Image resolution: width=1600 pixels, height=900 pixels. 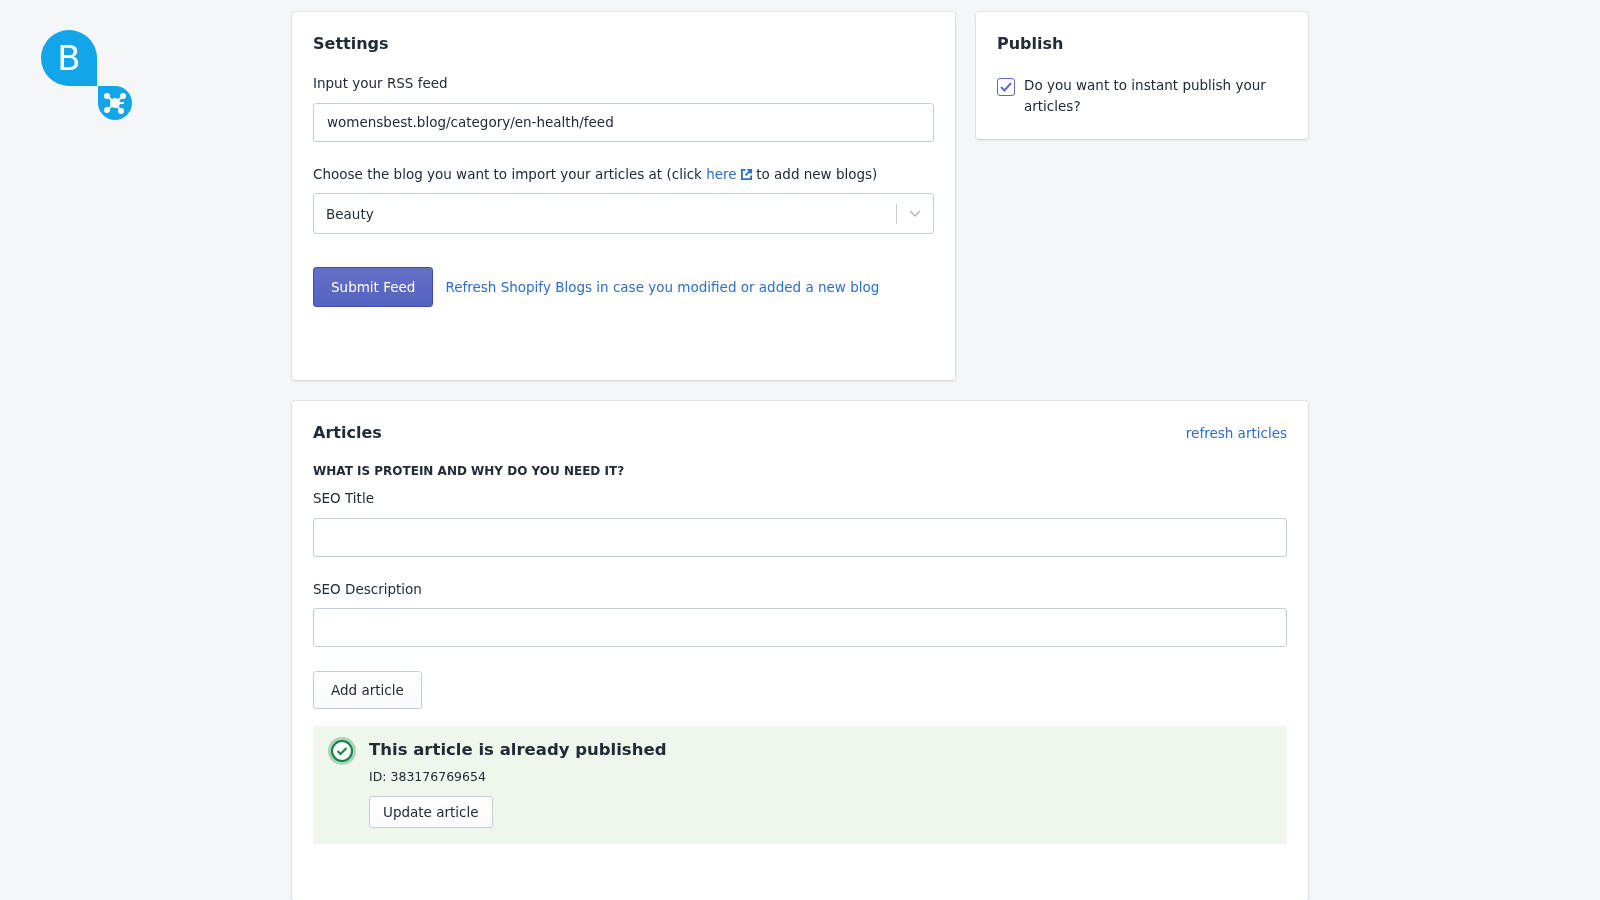 I want to click on refresh-articles-link: refresh articles, so click(x=1236, y=433).